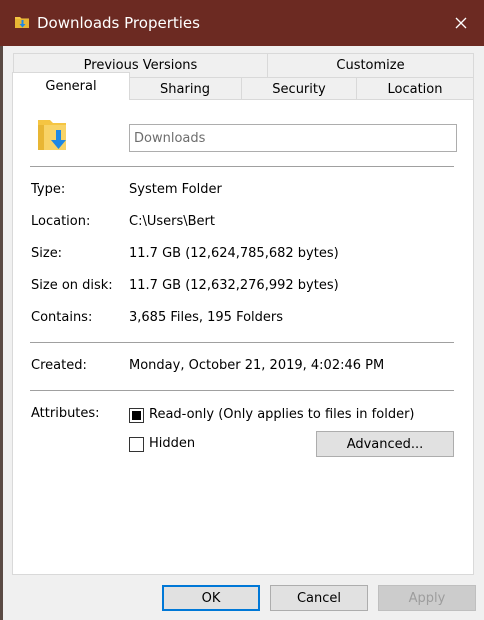 This screenshot has width=484, height=620. Describe the element at coordinates (62, 317) in the screenshot. I see `contains-label: Contains:` at that location.